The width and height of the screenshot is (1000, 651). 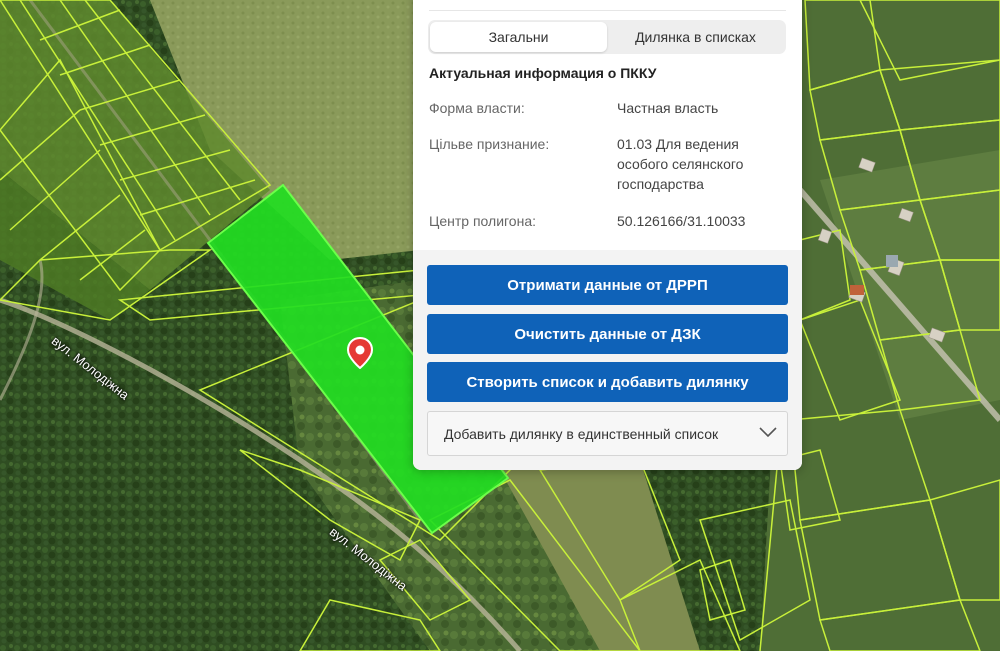 I want to click on tab-bar: Загальни Дилянка в списках, so click(x=607, y=37).